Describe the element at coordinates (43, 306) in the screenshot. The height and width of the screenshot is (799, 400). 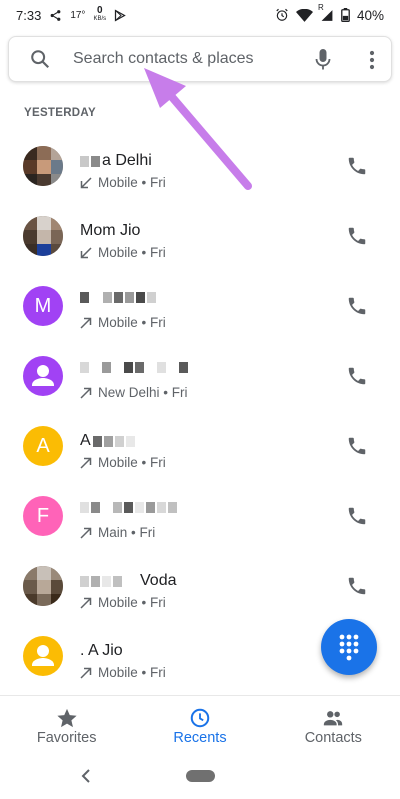
I see `contact-letter-avatar: M` at that location.